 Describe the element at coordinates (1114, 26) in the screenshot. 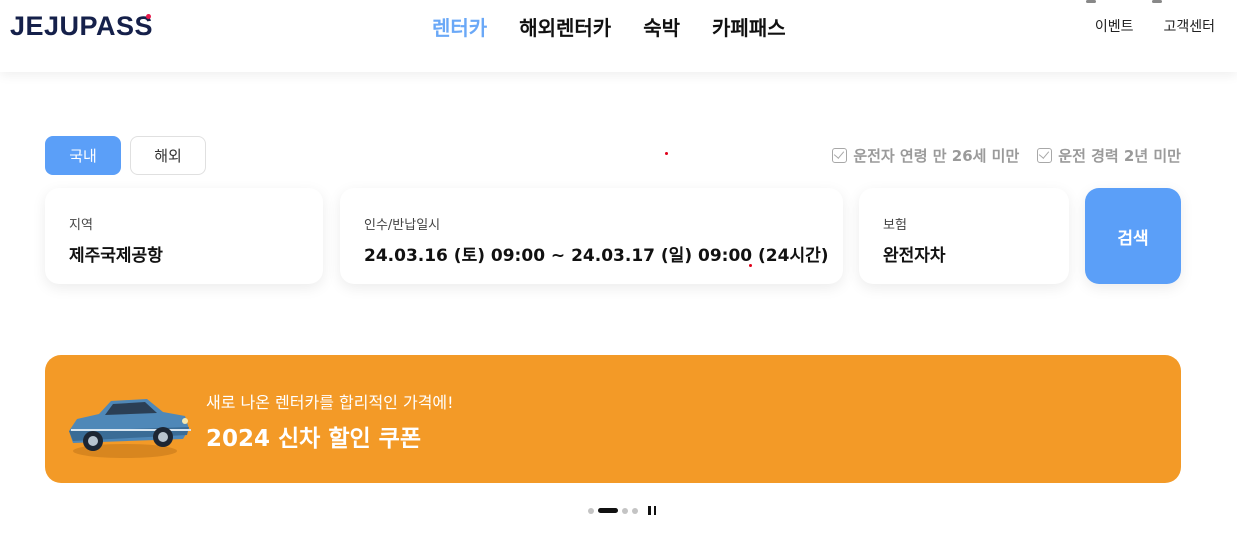

I see `event-link: 이벤트` at that location.